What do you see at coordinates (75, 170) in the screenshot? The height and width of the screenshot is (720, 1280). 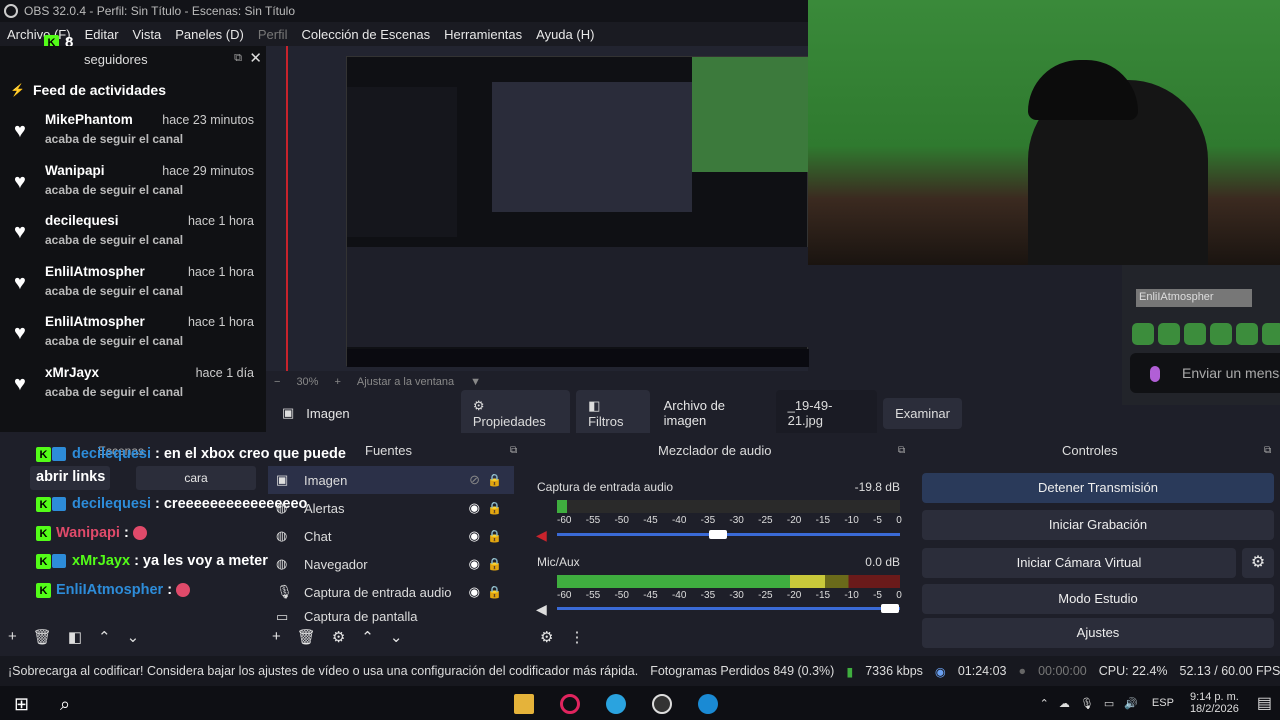 I see `feed-item-name: Wanipapi` at bounding box center [75, 170].